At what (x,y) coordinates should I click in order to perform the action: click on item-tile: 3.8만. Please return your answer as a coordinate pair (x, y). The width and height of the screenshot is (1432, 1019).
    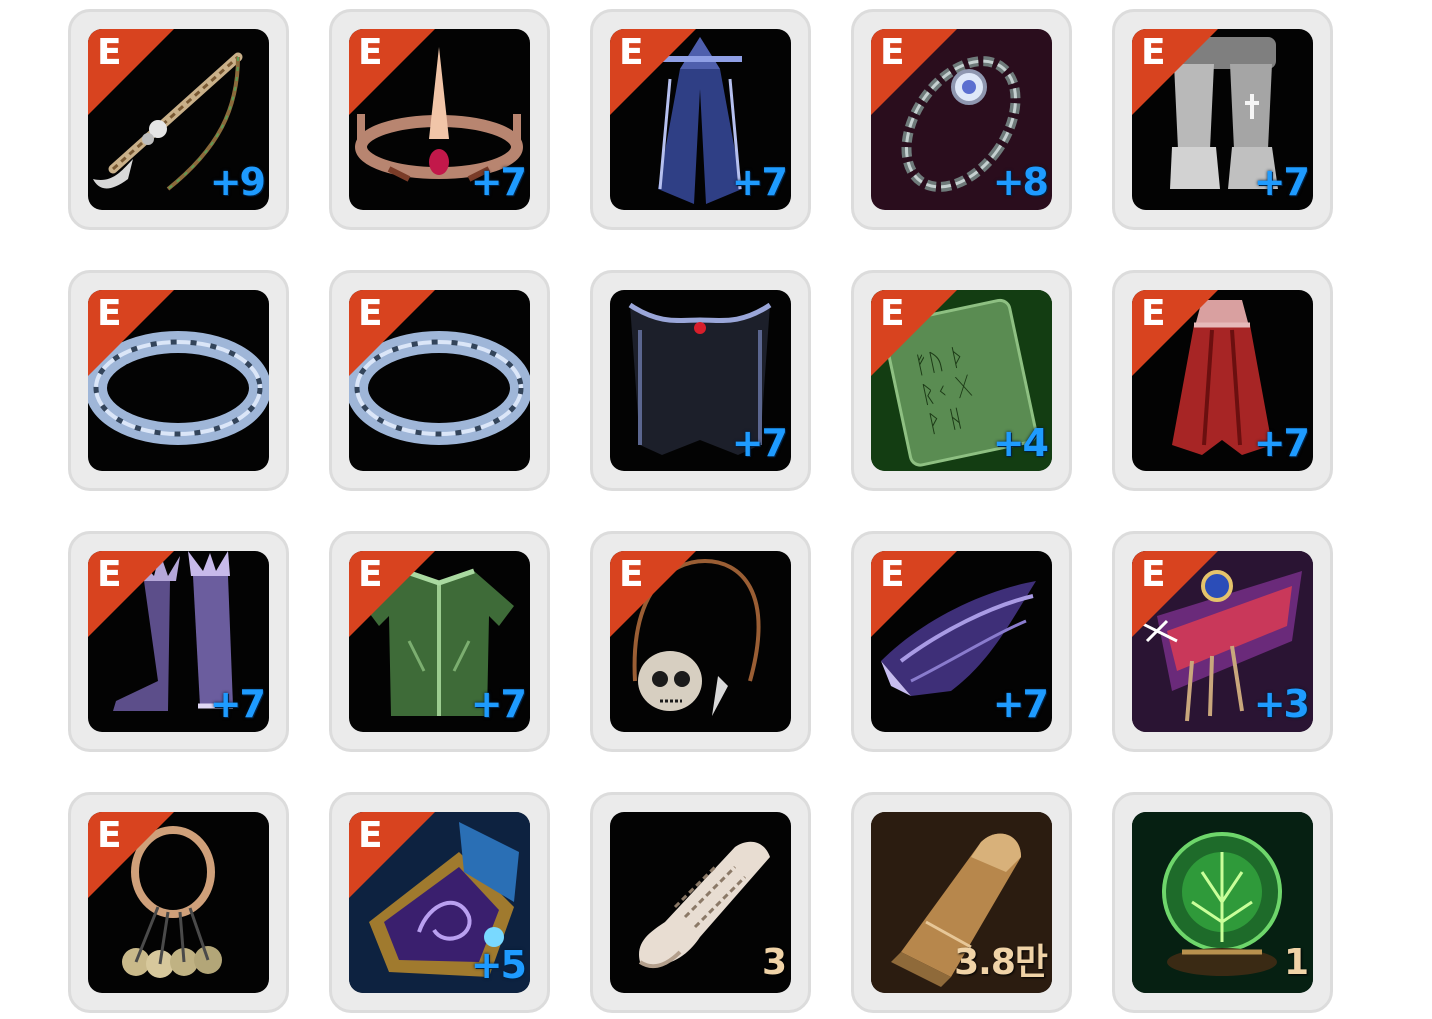
    Looking at the image, I should click on (961, 902).